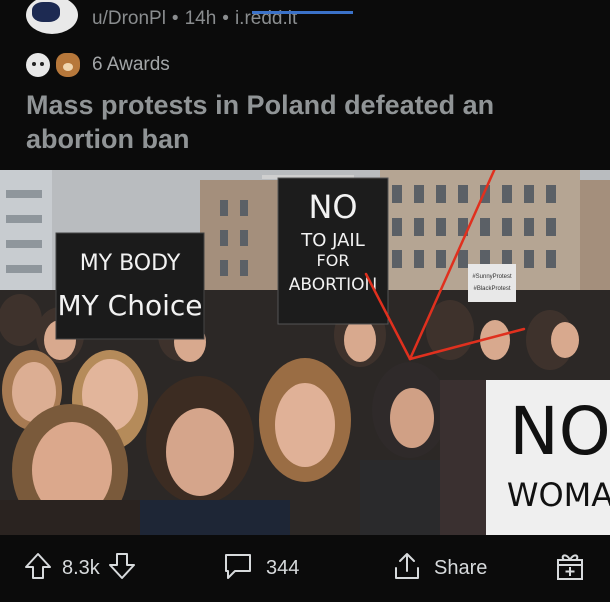  What do you see at coordinates (559, 431) in the screenshot?
I see `right-sign-no: NO` at bounding box center [559, 431].